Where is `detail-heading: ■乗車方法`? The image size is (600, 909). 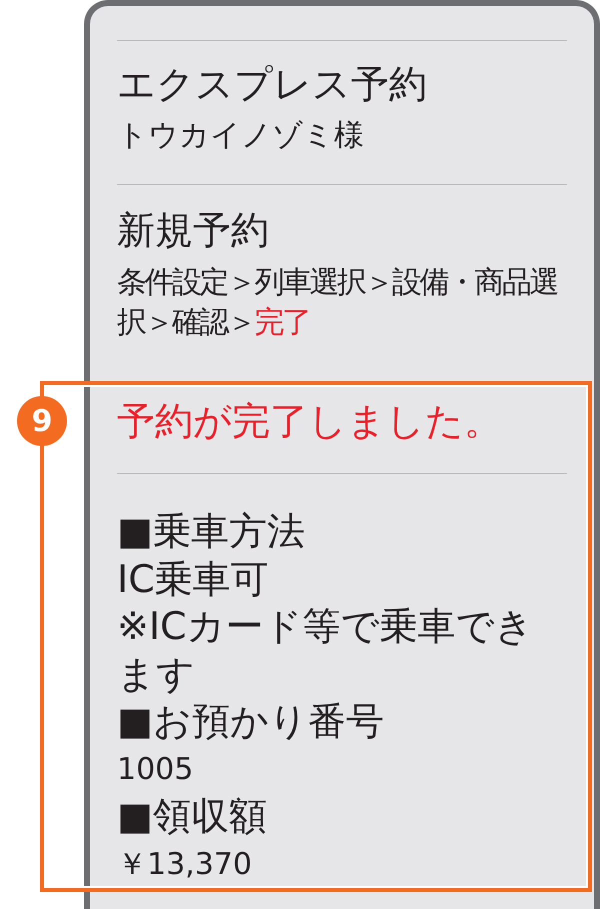
detail-heading: ■乗車方法 is located at coordinates (211, 531).